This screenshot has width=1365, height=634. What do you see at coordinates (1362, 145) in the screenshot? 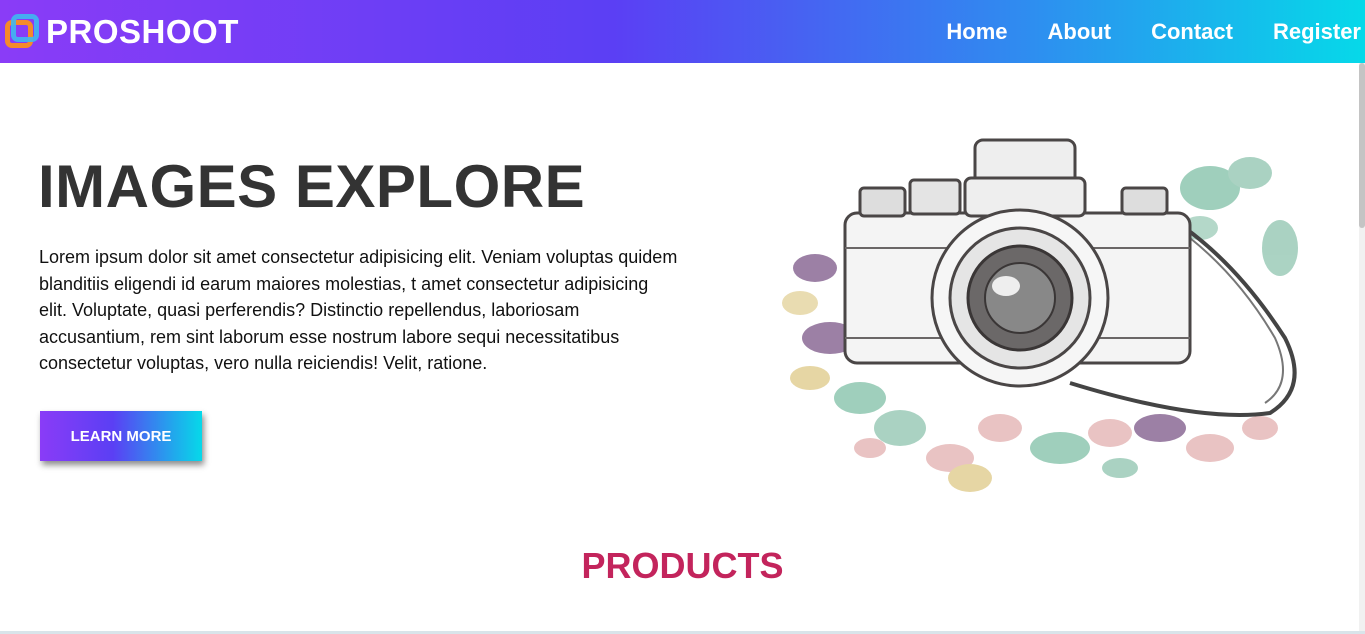
I see `scrollbar-thumb` at bounding box center [1362, 145].